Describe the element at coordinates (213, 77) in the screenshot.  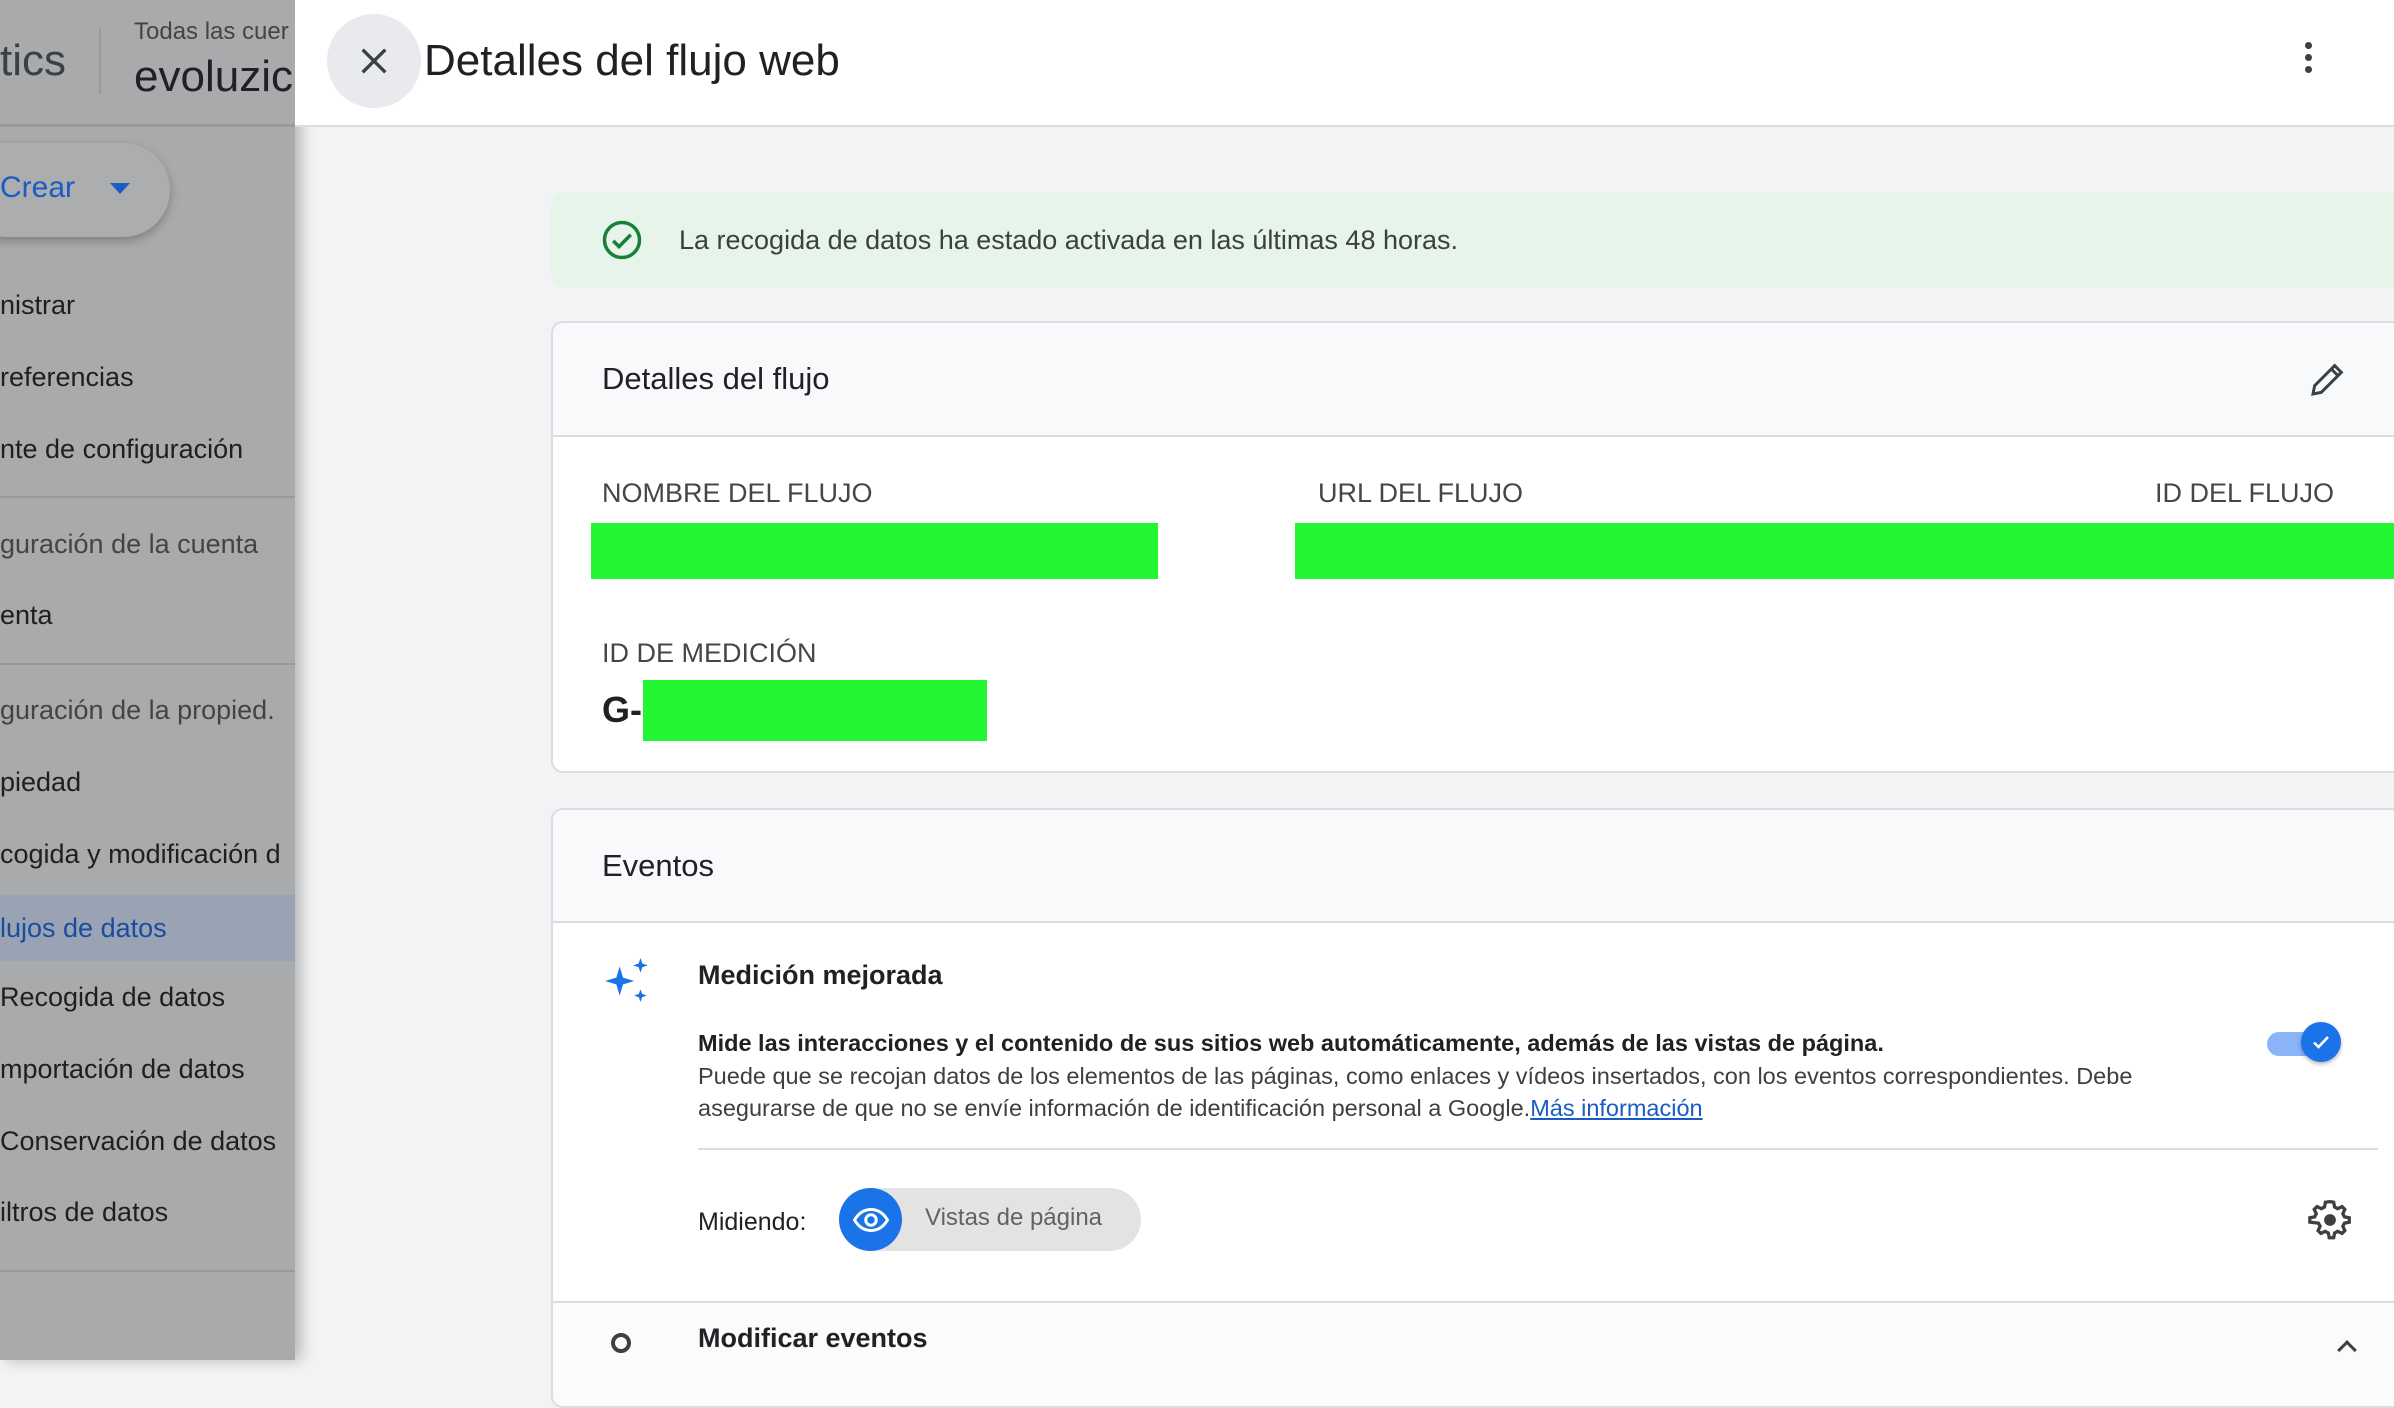
I see `property-name: evoluzic` at that location.